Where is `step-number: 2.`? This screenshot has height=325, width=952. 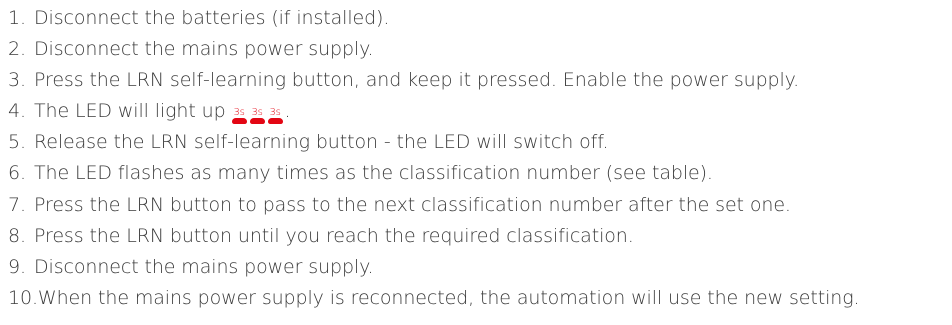 step-number: 2. is located at coordinates (17, 49).